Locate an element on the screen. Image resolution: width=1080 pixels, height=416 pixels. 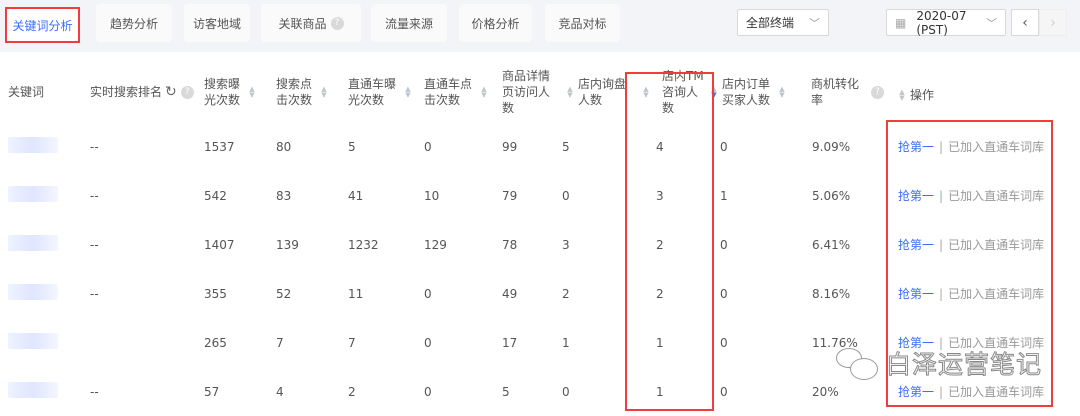
tab-trend-analysis: 趋势分析 is located at coordinates (134, 23).